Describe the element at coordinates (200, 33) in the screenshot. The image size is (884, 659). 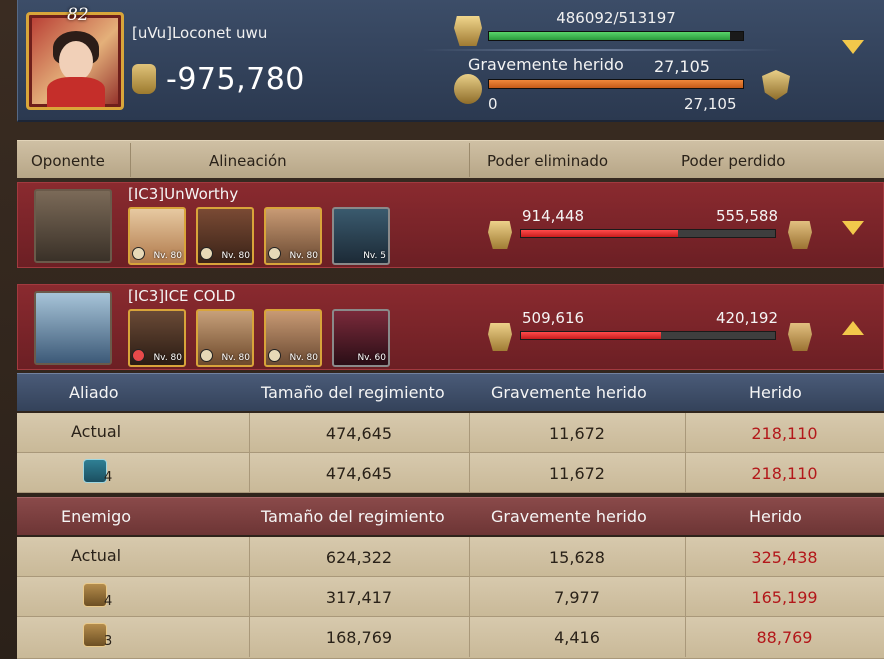
I see `player-name: [uVu]Loconet uwu` at that location.